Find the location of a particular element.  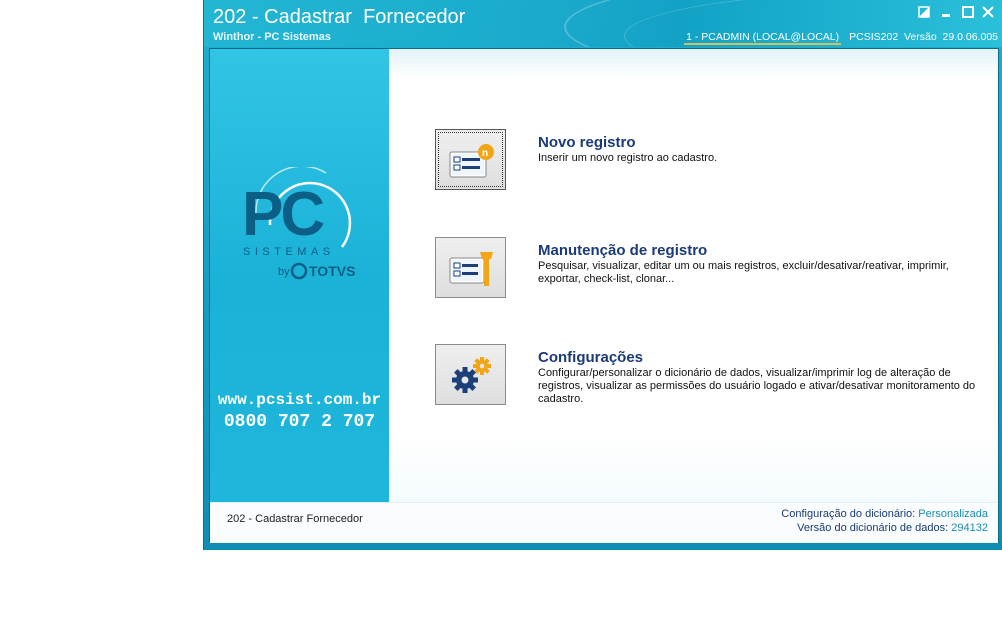

maintenance-icon is located at coordinates (472, 271).